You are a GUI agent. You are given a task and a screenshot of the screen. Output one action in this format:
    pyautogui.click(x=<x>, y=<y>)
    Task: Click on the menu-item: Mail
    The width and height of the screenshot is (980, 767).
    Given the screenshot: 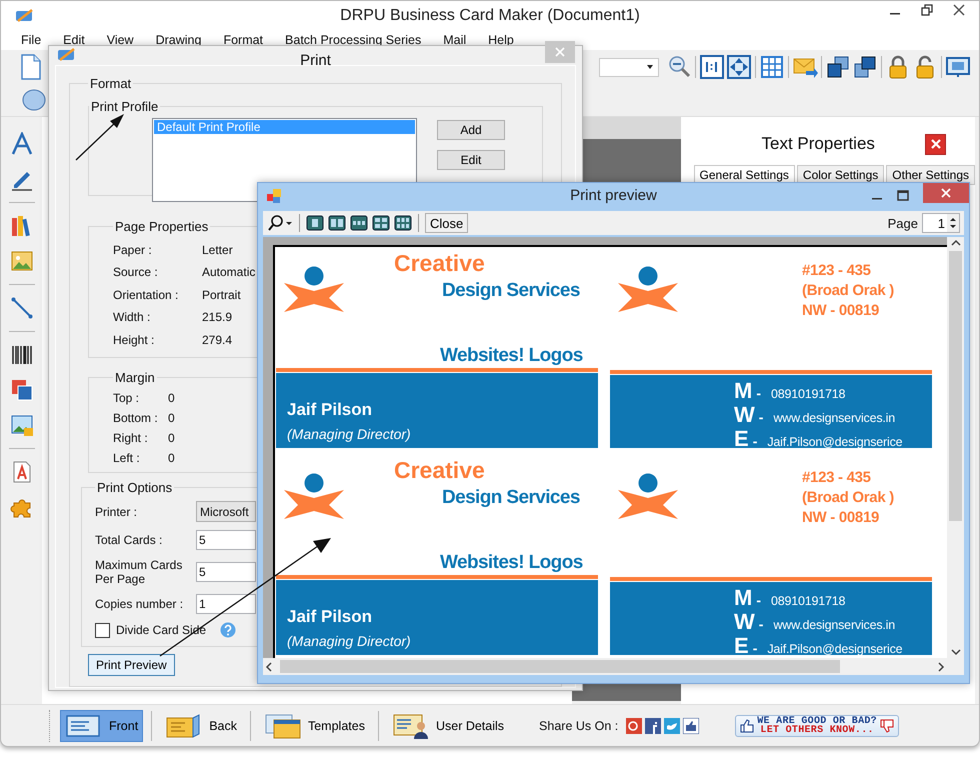 What is the action you would take?
    pyautogui.click(x=454, y=40)
    